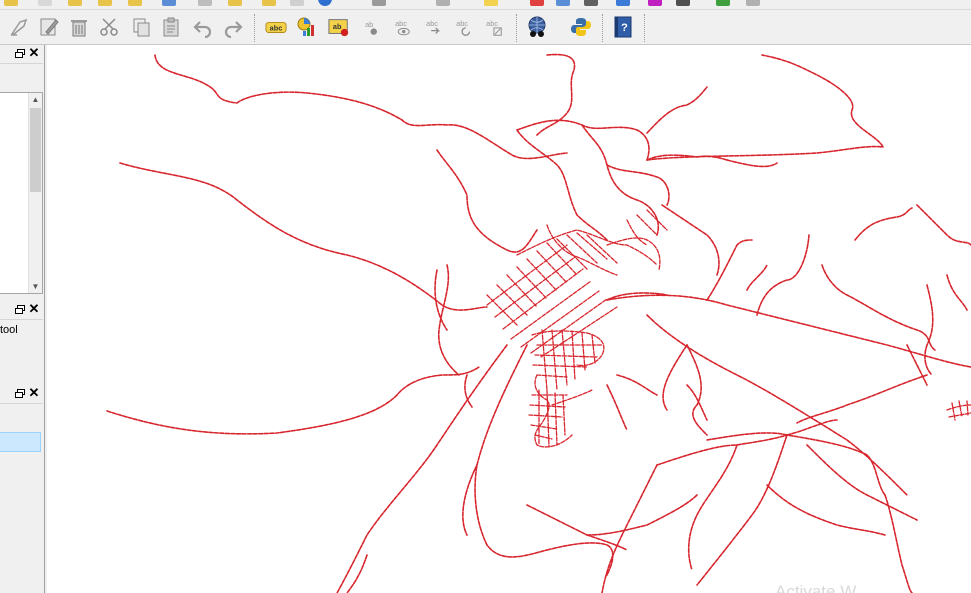 Image resolution: width=971 pixels, height=593 pixels. Describe the element at coordinates (233, 27) in the screenshot. I see `redo-icon` at that location.